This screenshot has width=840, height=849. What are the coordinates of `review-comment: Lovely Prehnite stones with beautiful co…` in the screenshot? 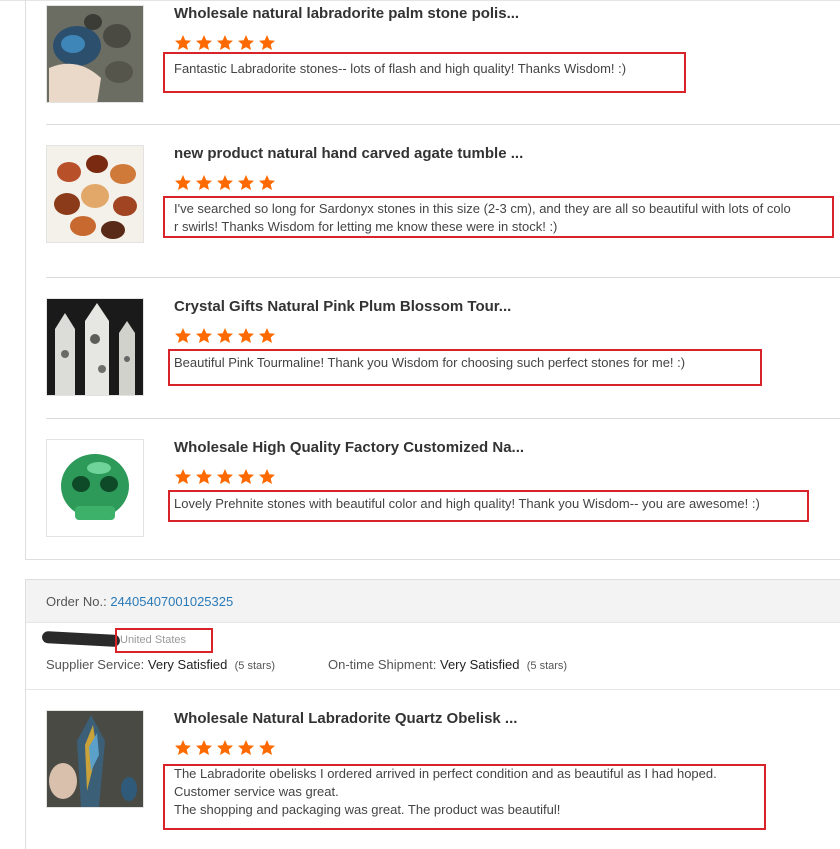 It's located at (467, 503).